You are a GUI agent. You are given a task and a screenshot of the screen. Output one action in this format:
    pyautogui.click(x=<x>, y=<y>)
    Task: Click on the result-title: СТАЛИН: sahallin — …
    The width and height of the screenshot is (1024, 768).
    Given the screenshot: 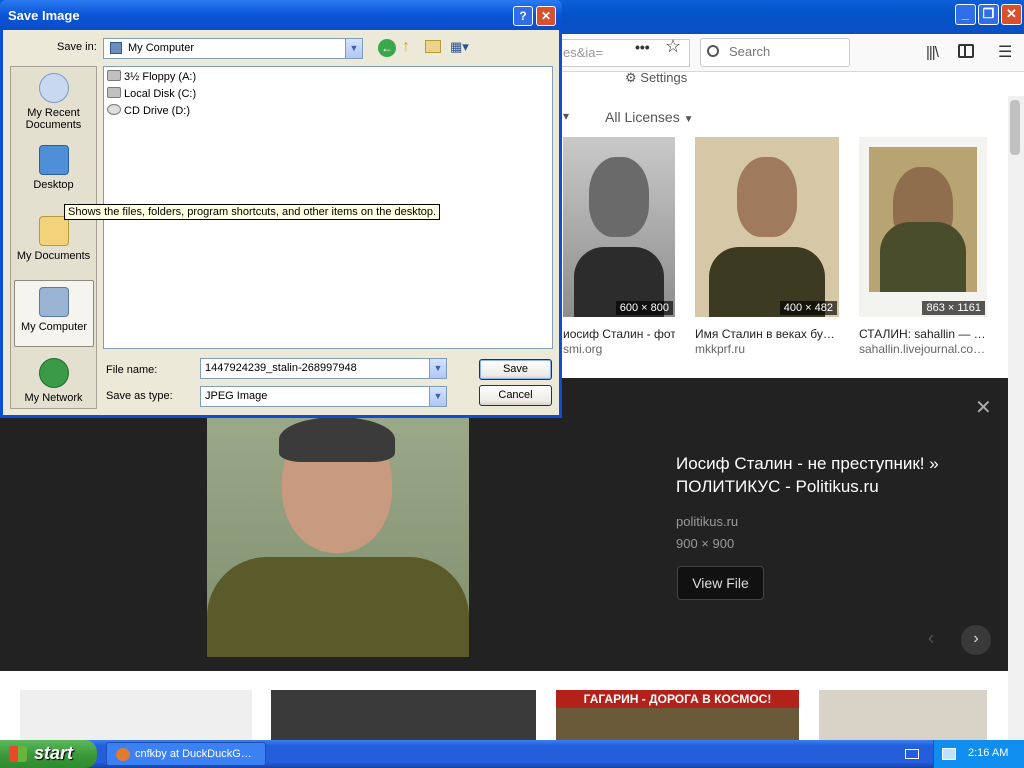 What is the action you would take?
    pyautogui.click(x=924, y=334)
    